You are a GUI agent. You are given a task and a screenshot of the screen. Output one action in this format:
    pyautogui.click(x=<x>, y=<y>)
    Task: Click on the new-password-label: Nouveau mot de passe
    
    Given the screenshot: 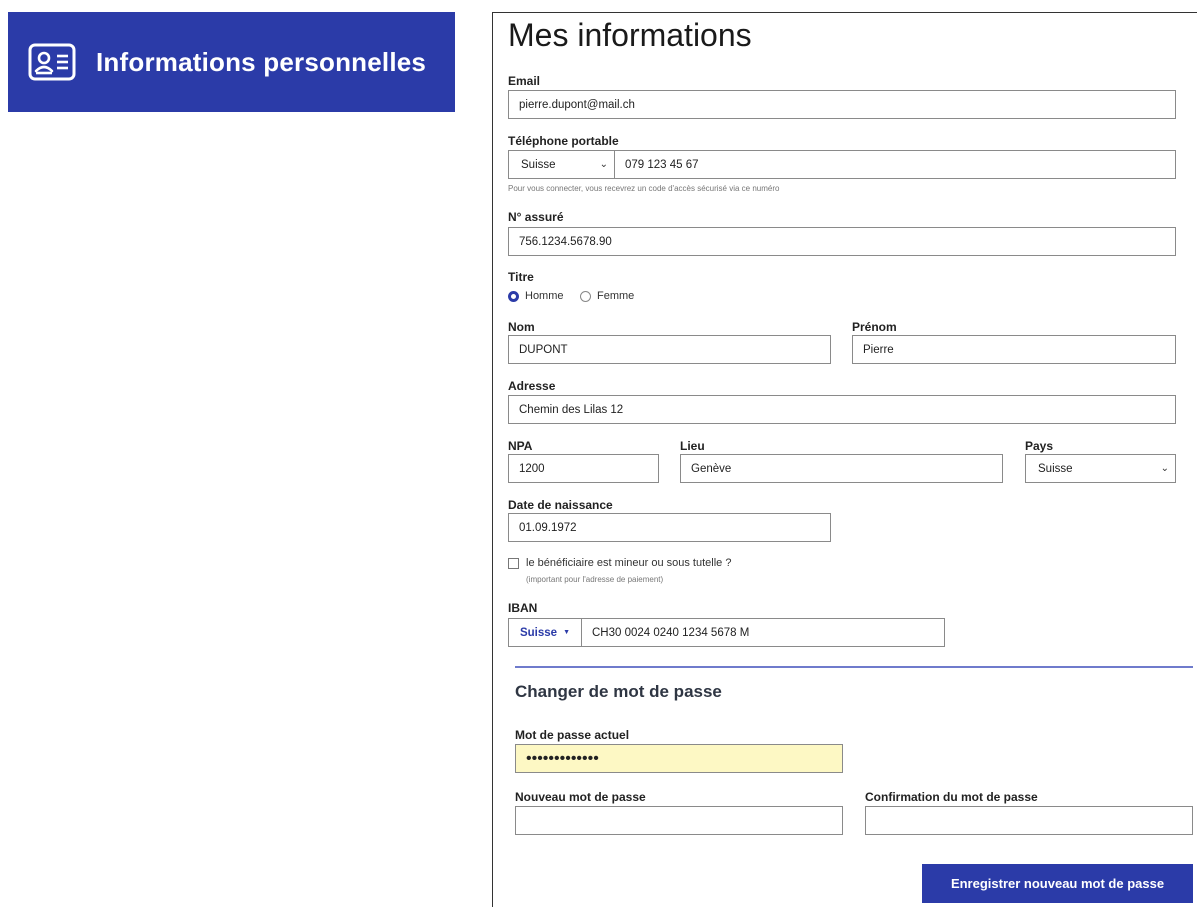 What is the action you would take?
    pyautogui.click(x=580, y=797)
    